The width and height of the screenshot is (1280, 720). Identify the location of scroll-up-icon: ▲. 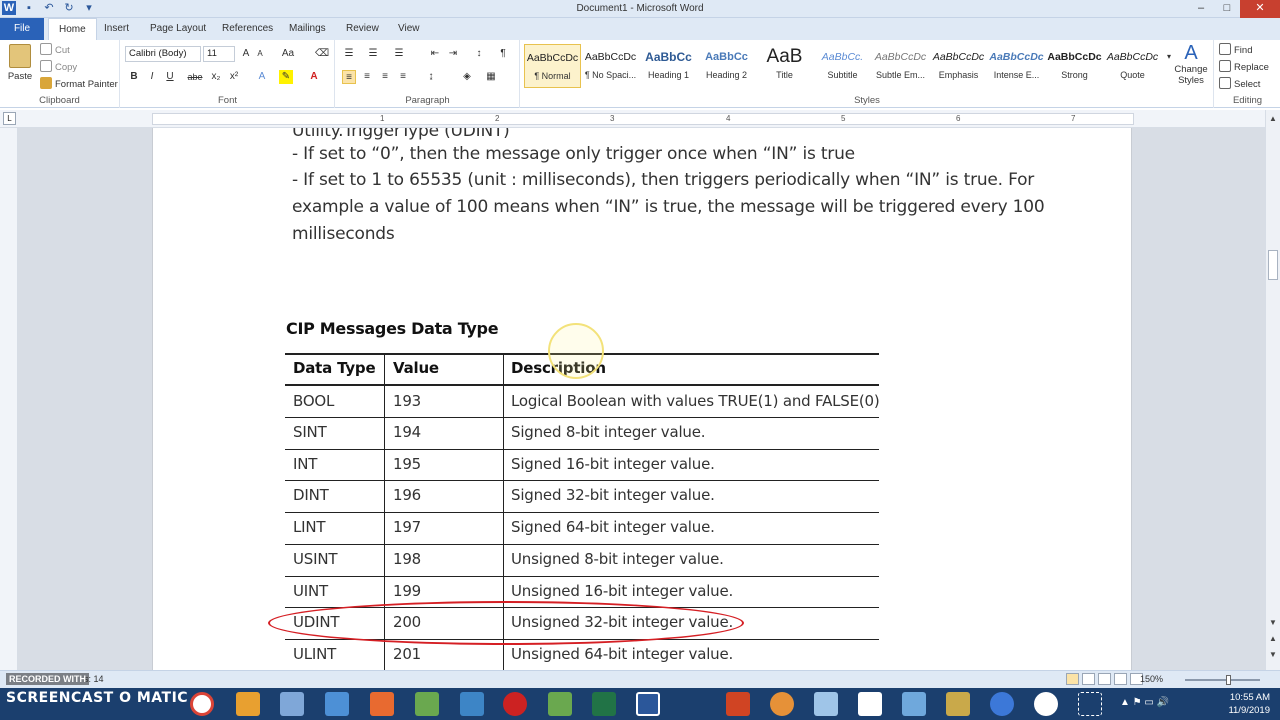
(1273, 119).